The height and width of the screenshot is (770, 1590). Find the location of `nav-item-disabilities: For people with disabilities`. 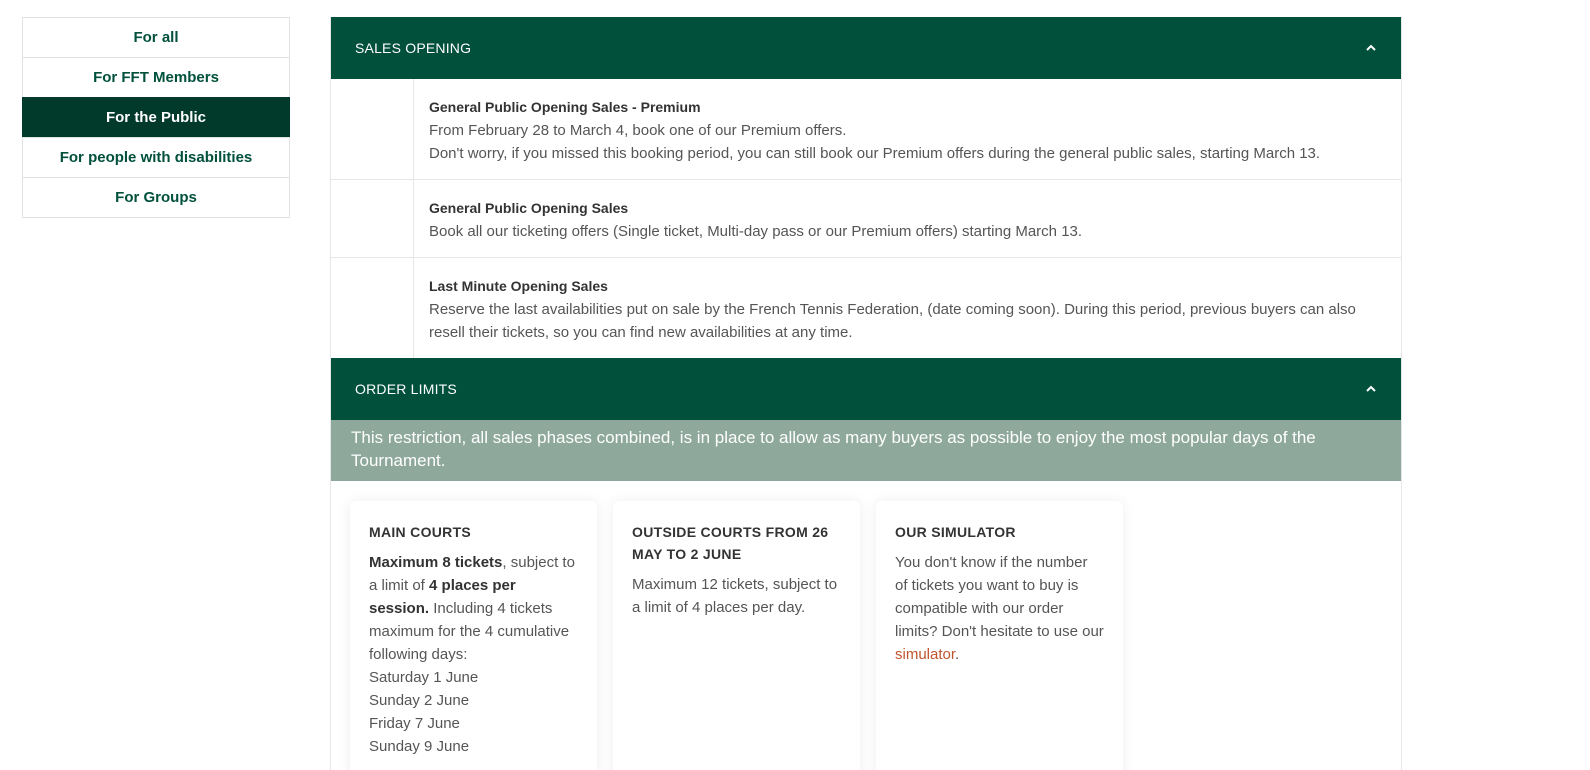

nav-item-disabilities: For people with disabilities is located at coordinates (156, 157).